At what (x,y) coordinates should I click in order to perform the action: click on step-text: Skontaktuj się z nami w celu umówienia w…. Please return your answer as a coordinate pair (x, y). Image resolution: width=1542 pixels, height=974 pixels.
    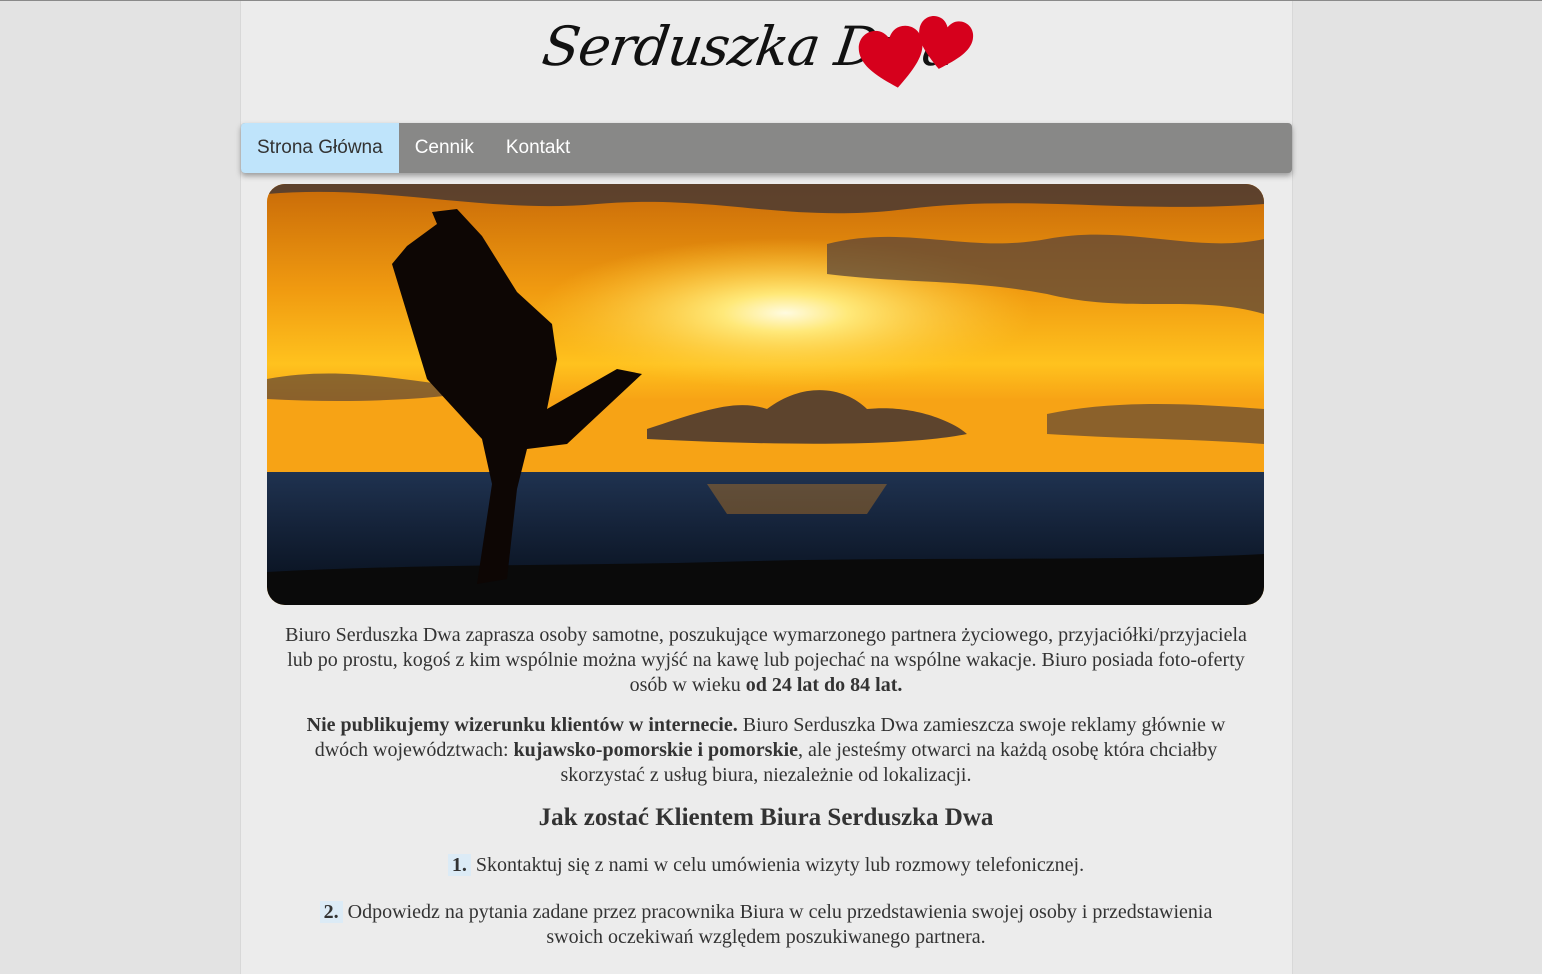
    Looking at the image, I should click on (777, 865).